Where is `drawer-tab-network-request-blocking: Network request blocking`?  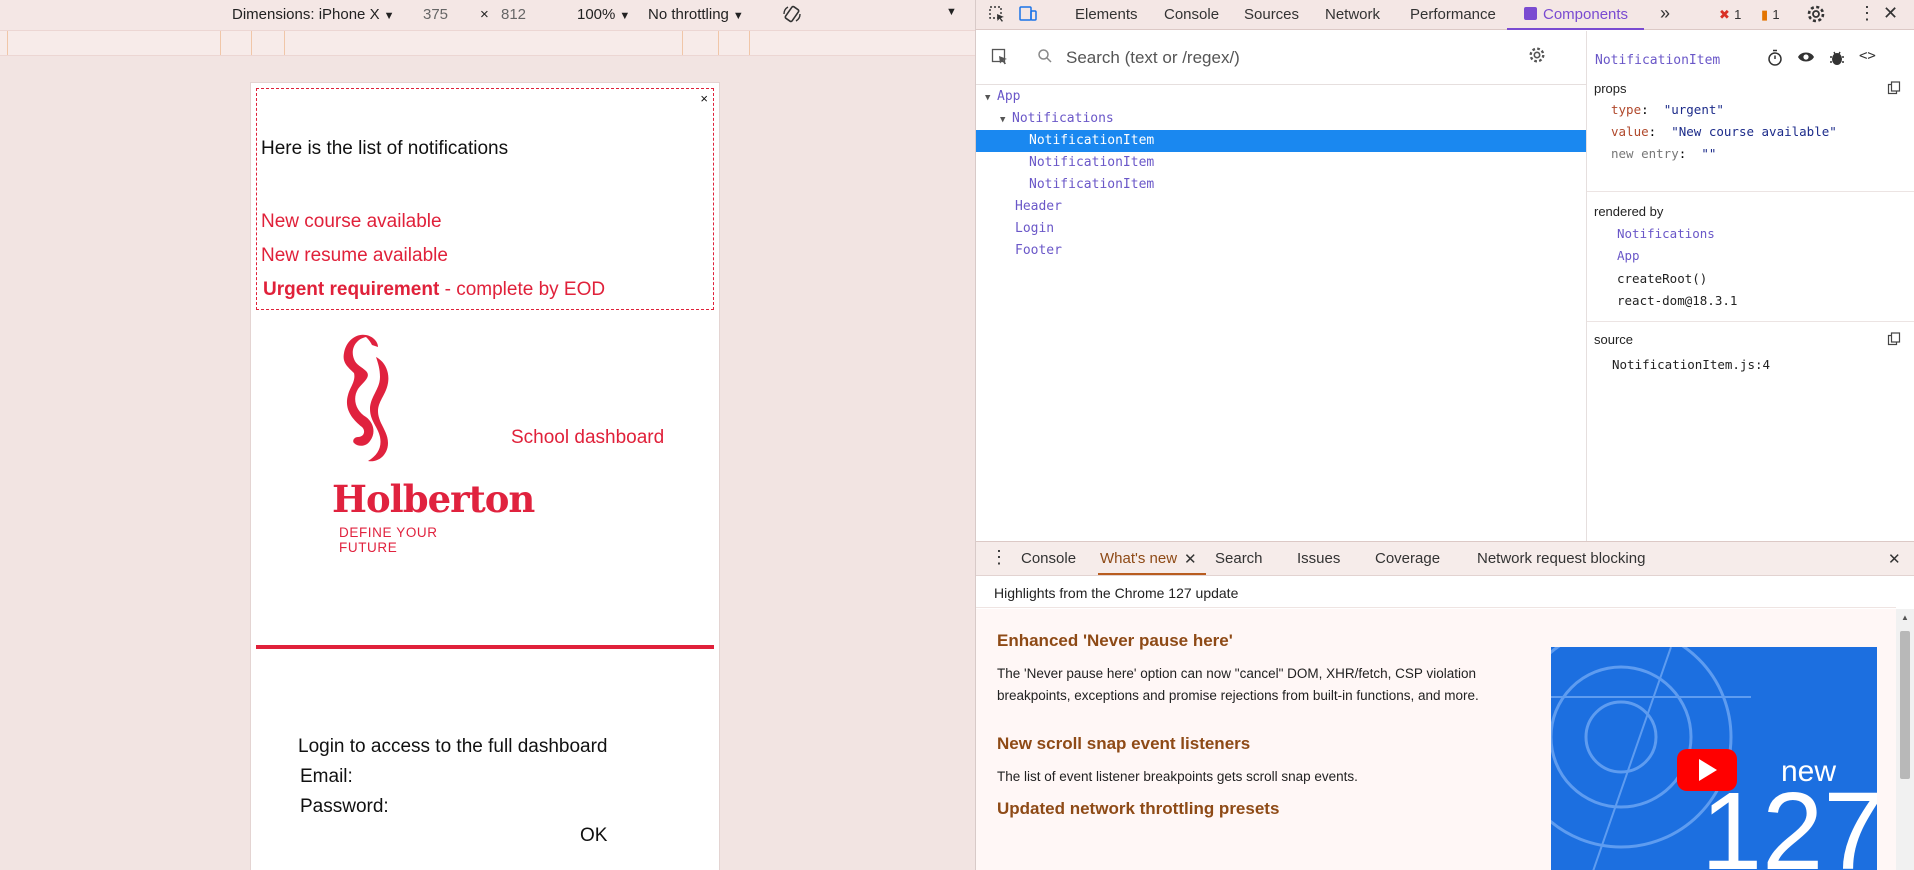 drawer-tab-network-request-blocking: Network request blocking is located at coordinates (1561, 558).